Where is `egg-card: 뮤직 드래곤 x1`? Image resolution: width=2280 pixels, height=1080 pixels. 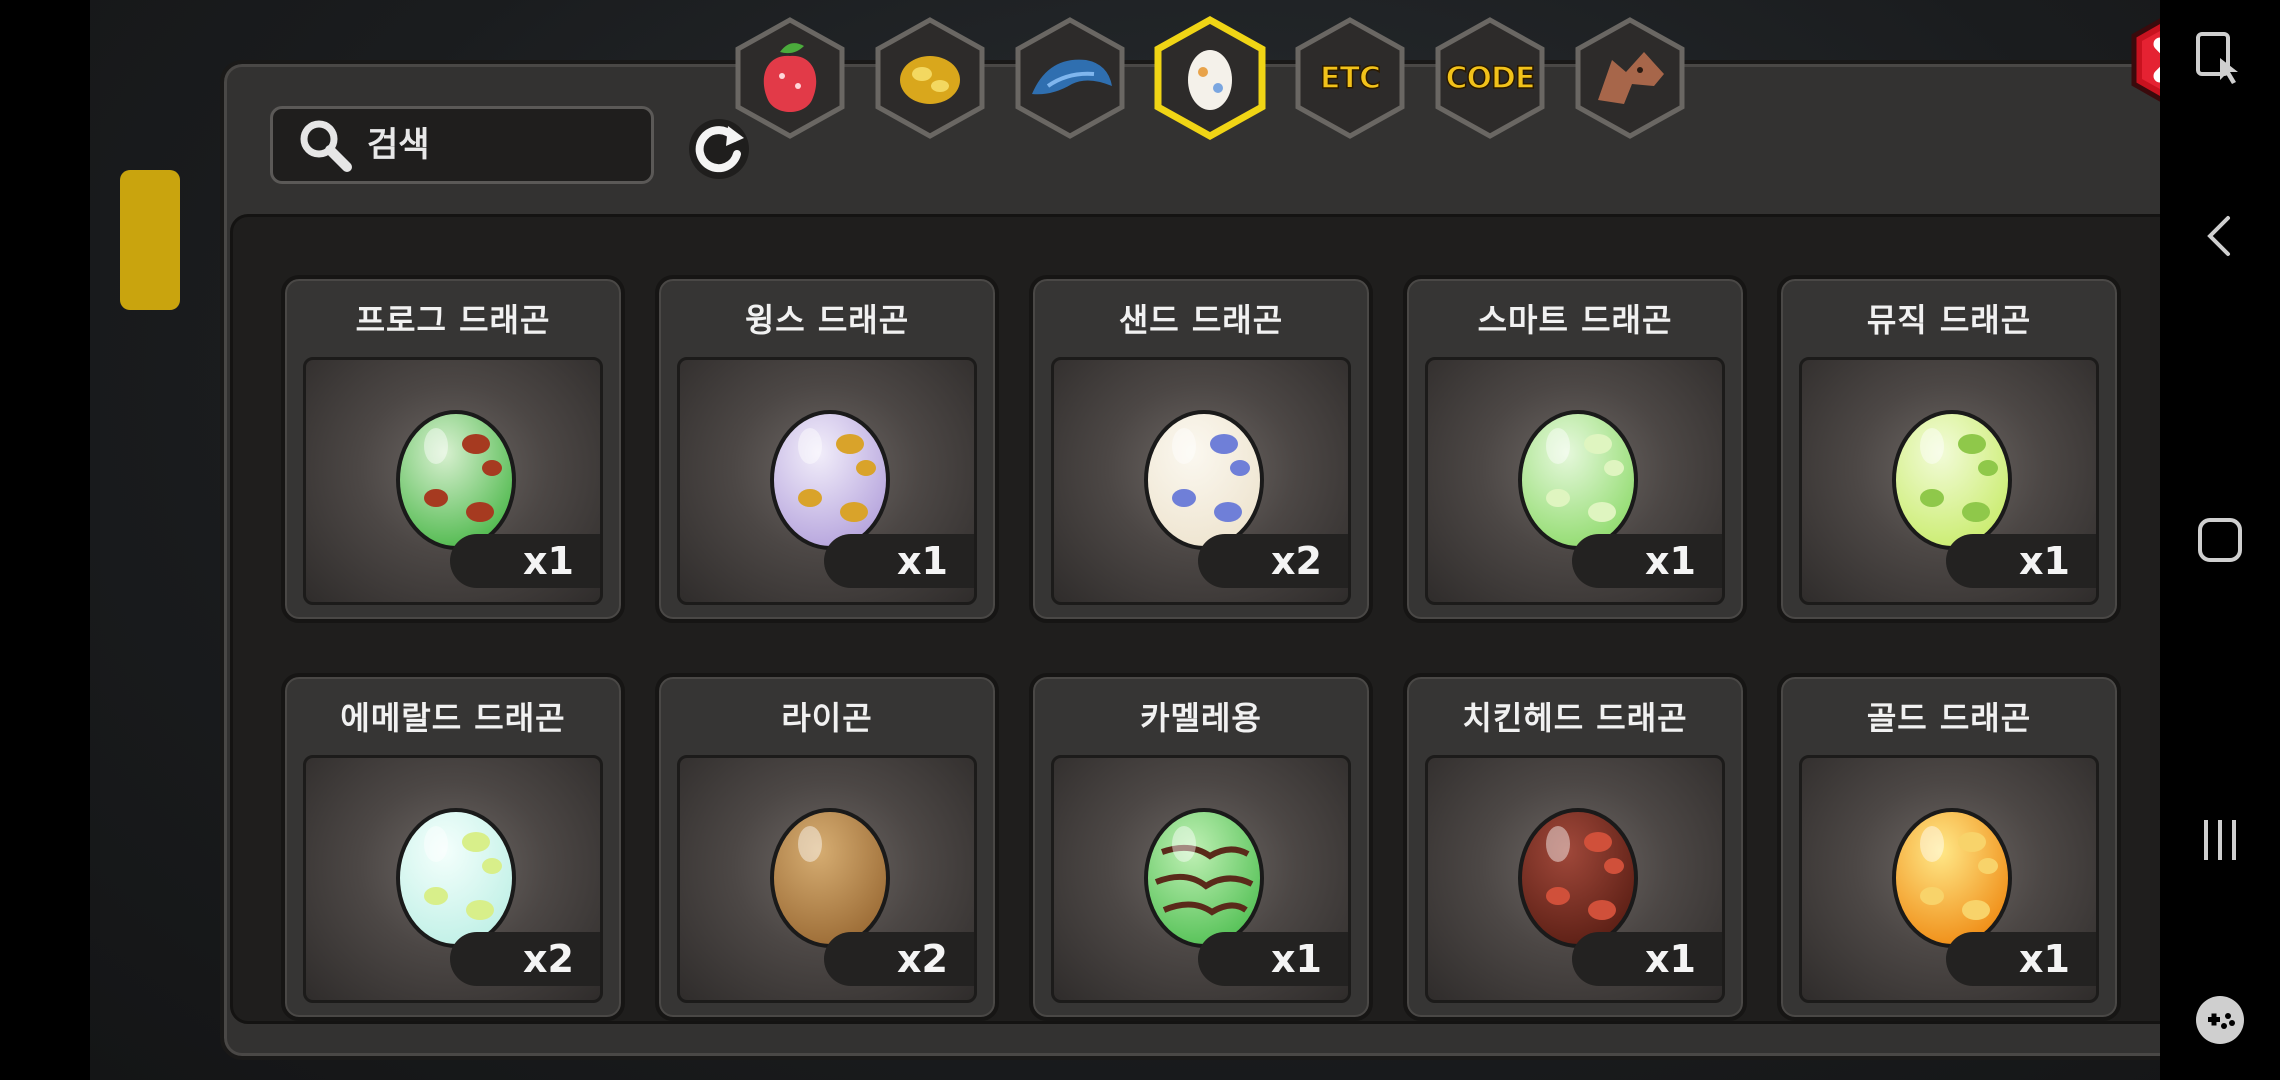 egg-card: 뮤직 드래곤 x1 is located at coordinates (1949, 449).